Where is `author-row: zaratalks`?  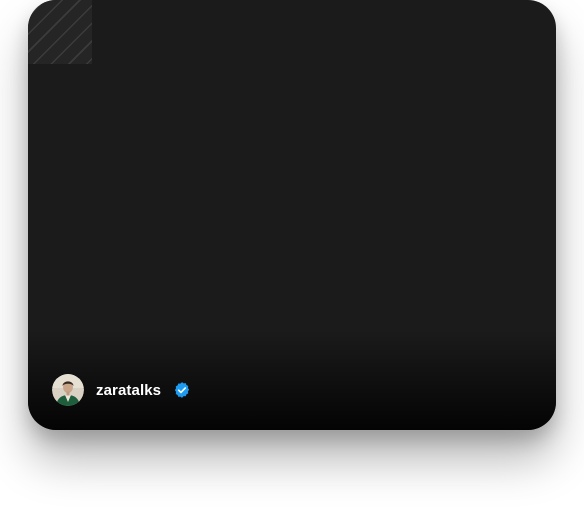 author-row: zaratalks is located at coordinates (121, 390).